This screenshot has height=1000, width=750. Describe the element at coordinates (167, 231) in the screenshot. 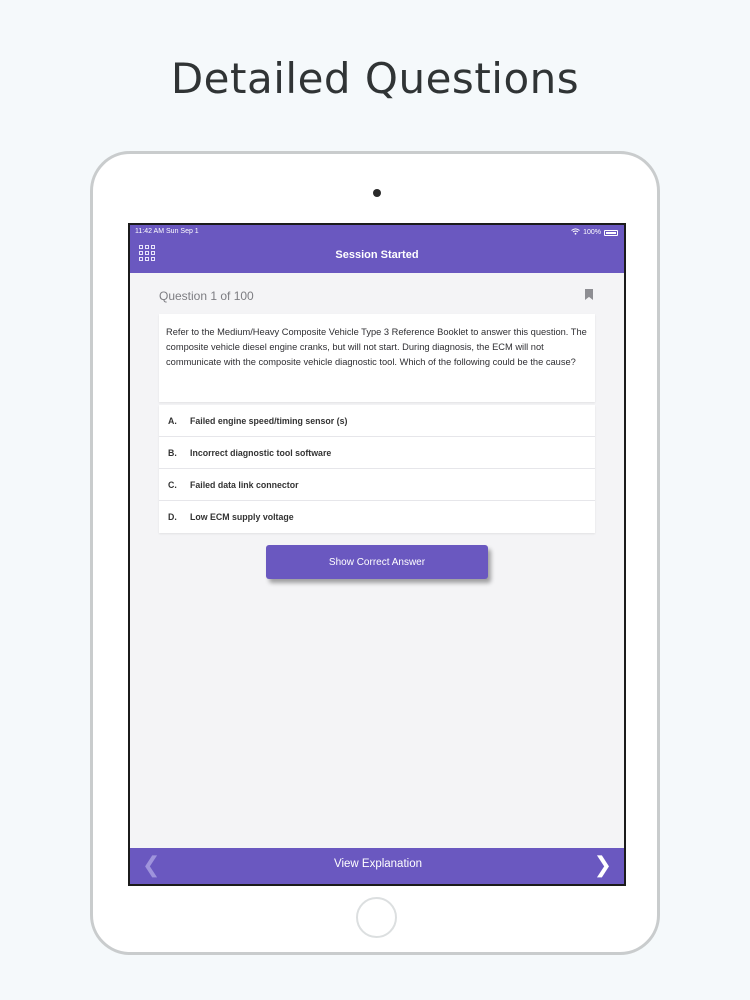

I see `status-time: 11:42 AM Sun Sep 1` at that location.